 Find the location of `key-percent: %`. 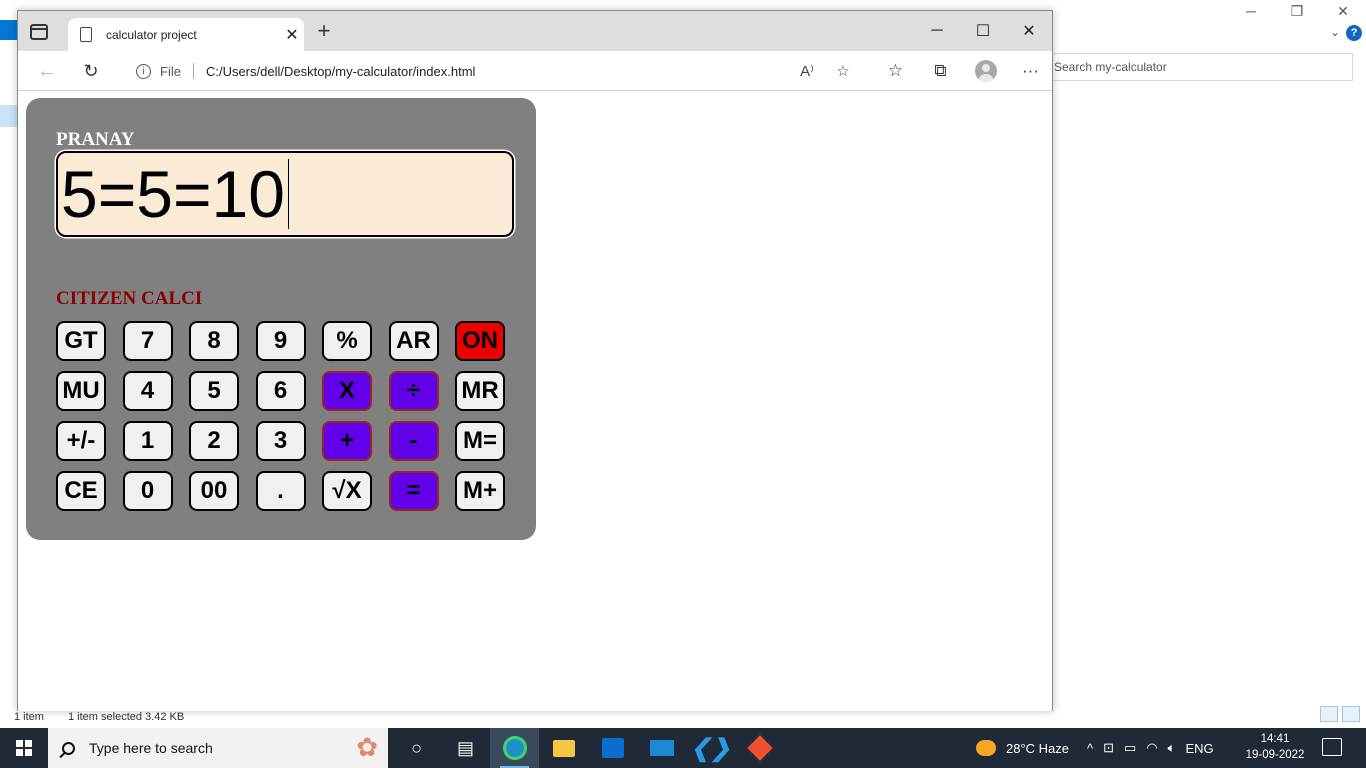

key-percent: % is located at coordinates (347, 341).